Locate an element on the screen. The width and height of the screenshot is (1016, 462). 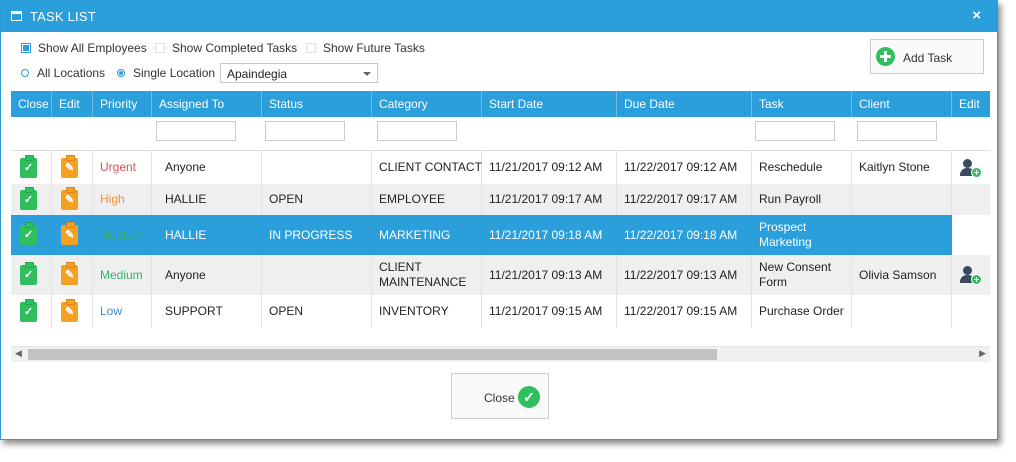
column-header-edit: Edit is located at coordinates (72, 104).